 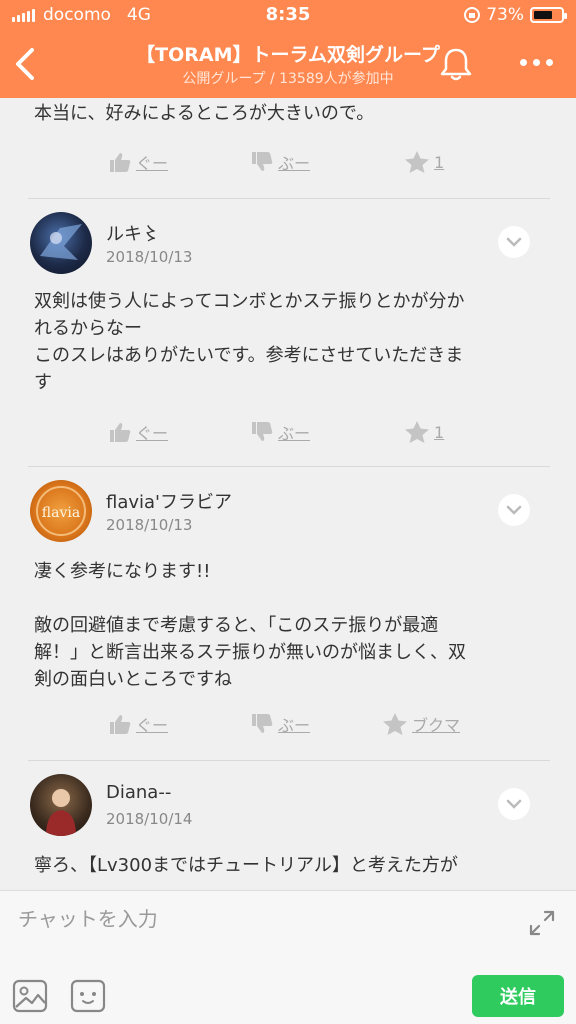 What do you see at coordinates (133, 233) in the screenshot?
I see `username: ルキ〻` at bounding box center [133, 233].